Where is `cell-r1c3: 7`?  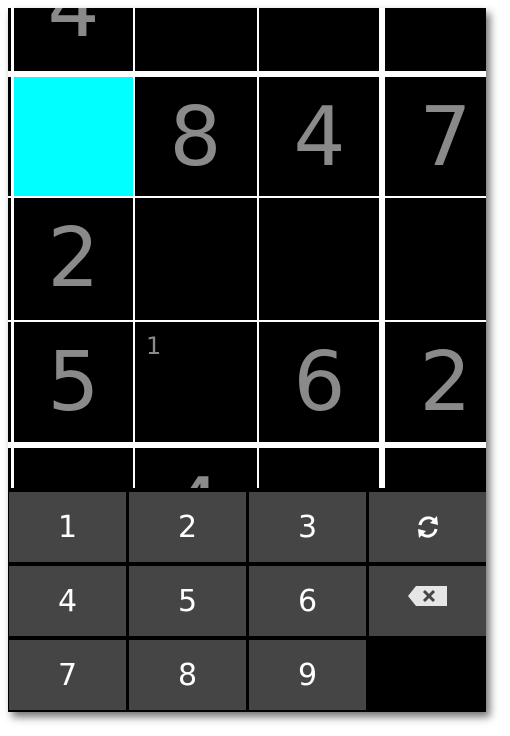 cell-r1c3: 7 is located at coordinates (435, 137).